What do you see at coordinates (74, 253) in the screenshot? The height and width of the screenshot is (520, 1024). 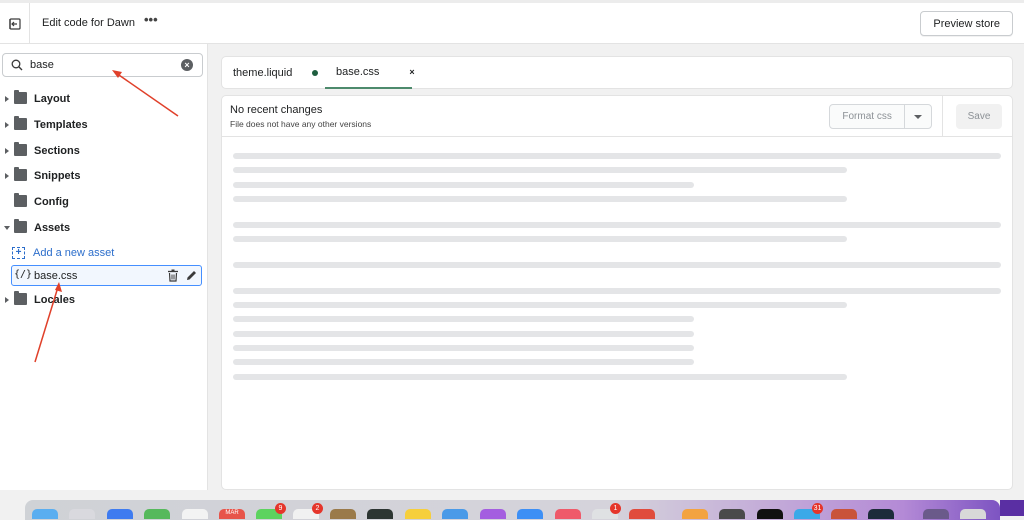 I see `add-asset-label: Add a new asset` at bounding box center [74, 253].